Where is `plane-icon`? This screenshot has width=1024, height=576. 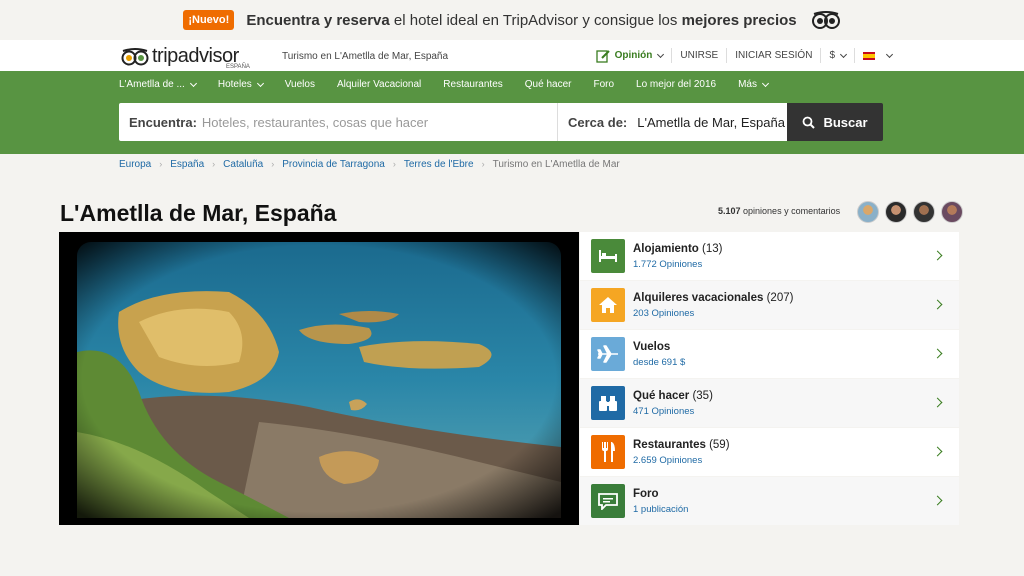 plane-icon is located at coordinates (608, 354).